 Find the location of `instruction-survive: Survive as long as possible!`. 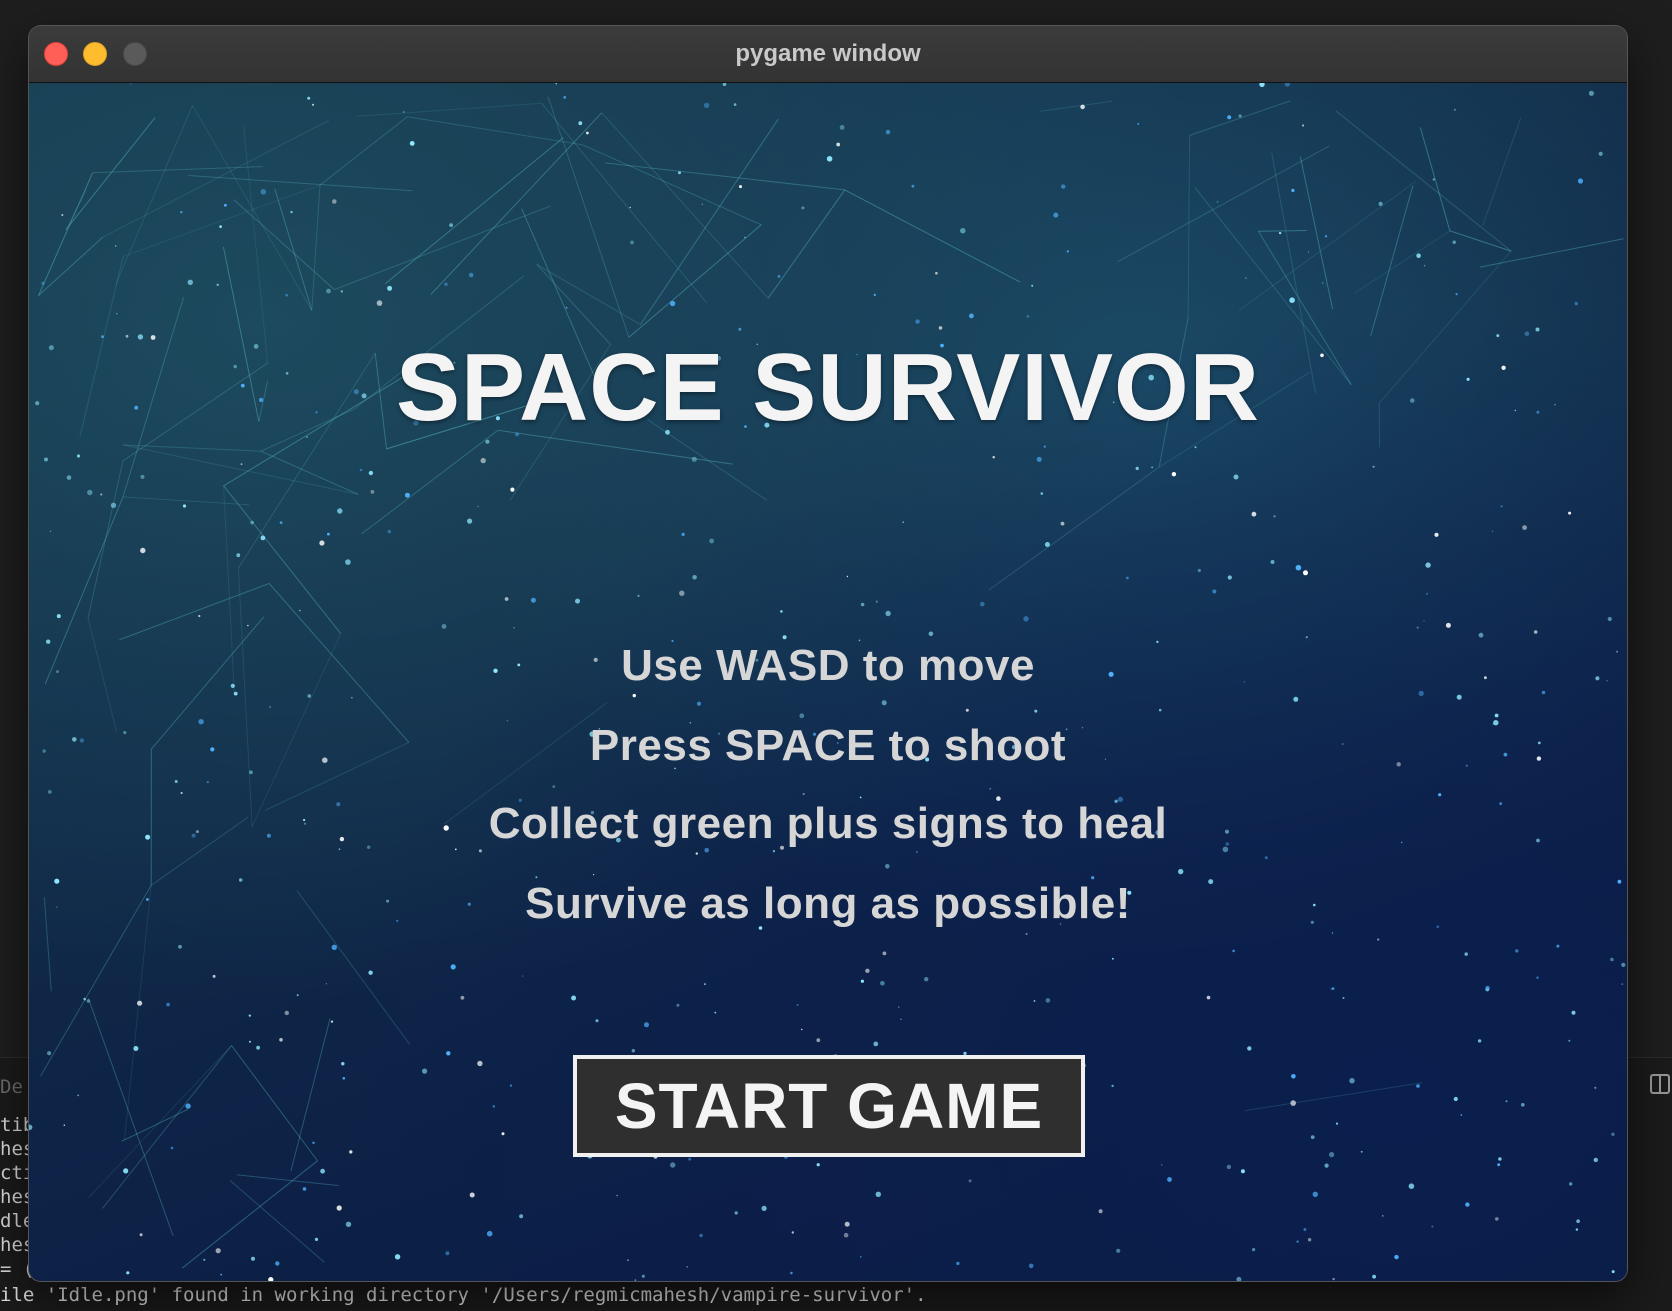

instruction-survive: Survive as long as possible! is located at coordinates (828, 904).